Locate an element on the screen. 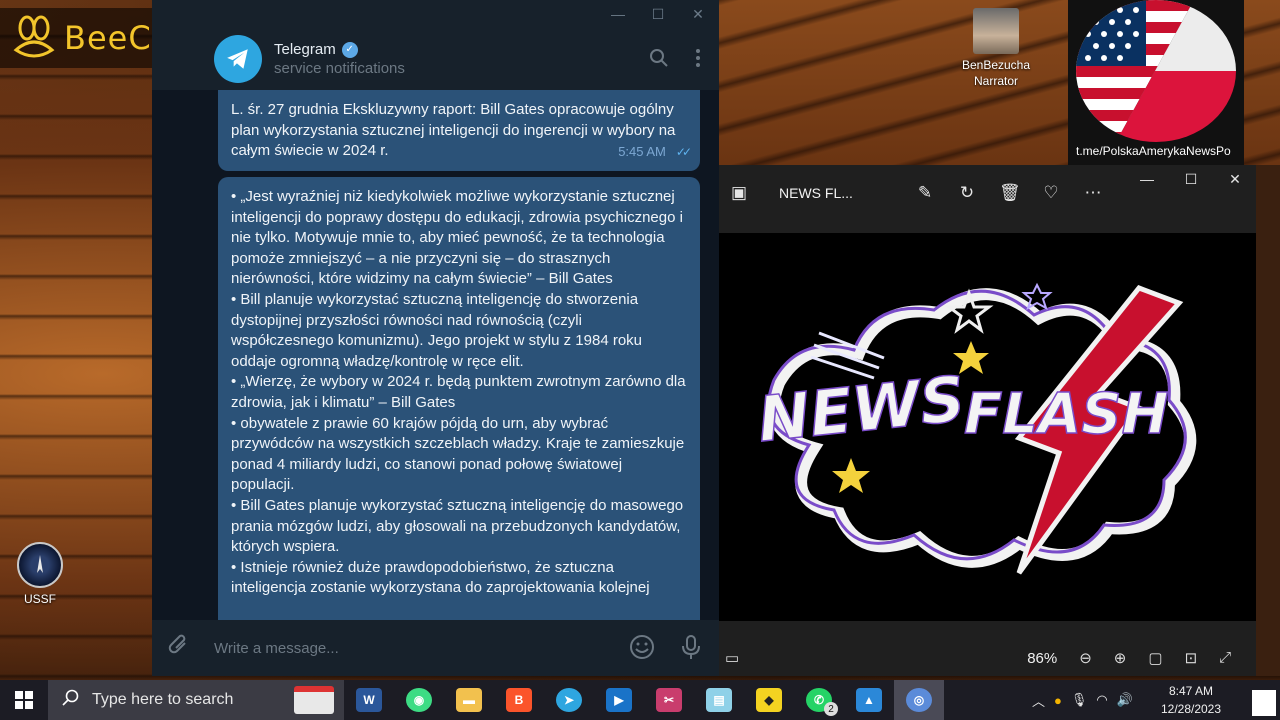  brave-browser-icon: B is located at coordinates (519, 700).